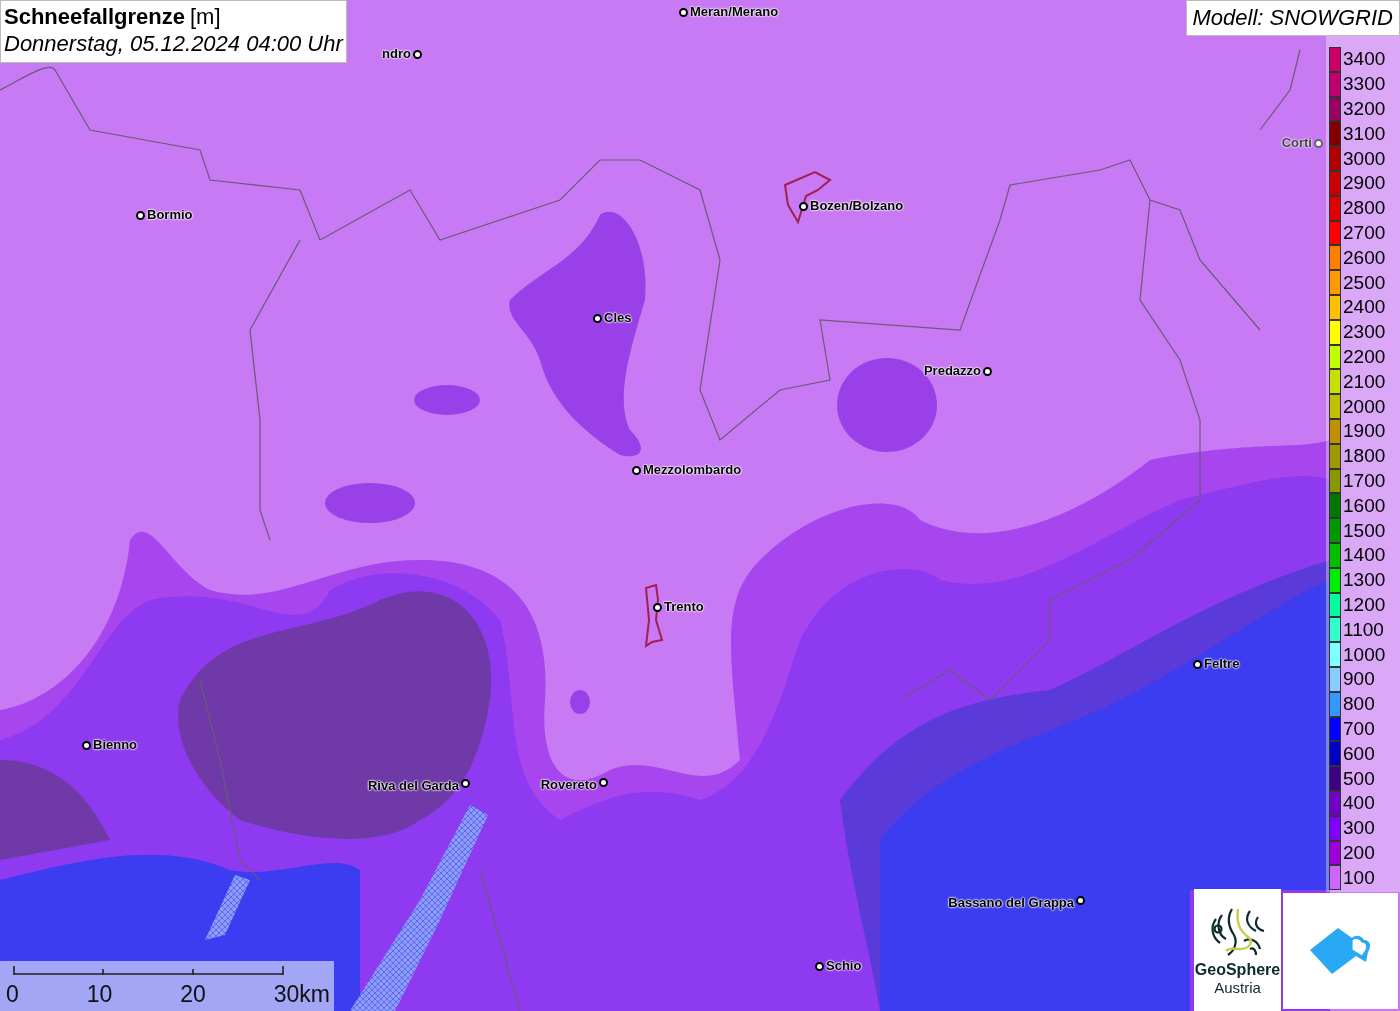 The image size is (1400, 1011). What do you see at coordinates (1359, 679) in the screenshot?
I see `legend-label: 900` at bounding box center [1359, 679].